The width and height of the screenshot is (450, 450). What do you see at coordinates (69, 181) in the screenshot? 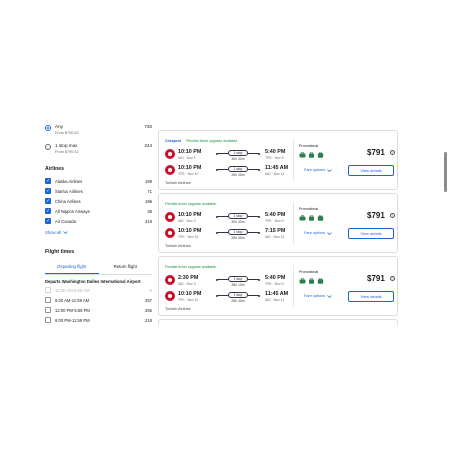
I see `airline-name: Alaska Airlines` at bounding box center [69, 181].